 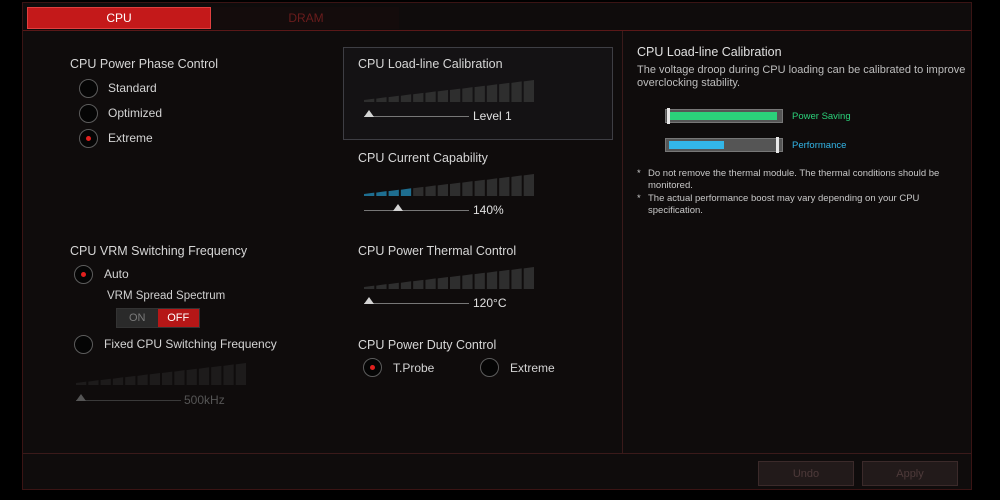 I want to click on thermal-level-bars, so click(x=449, y=277).